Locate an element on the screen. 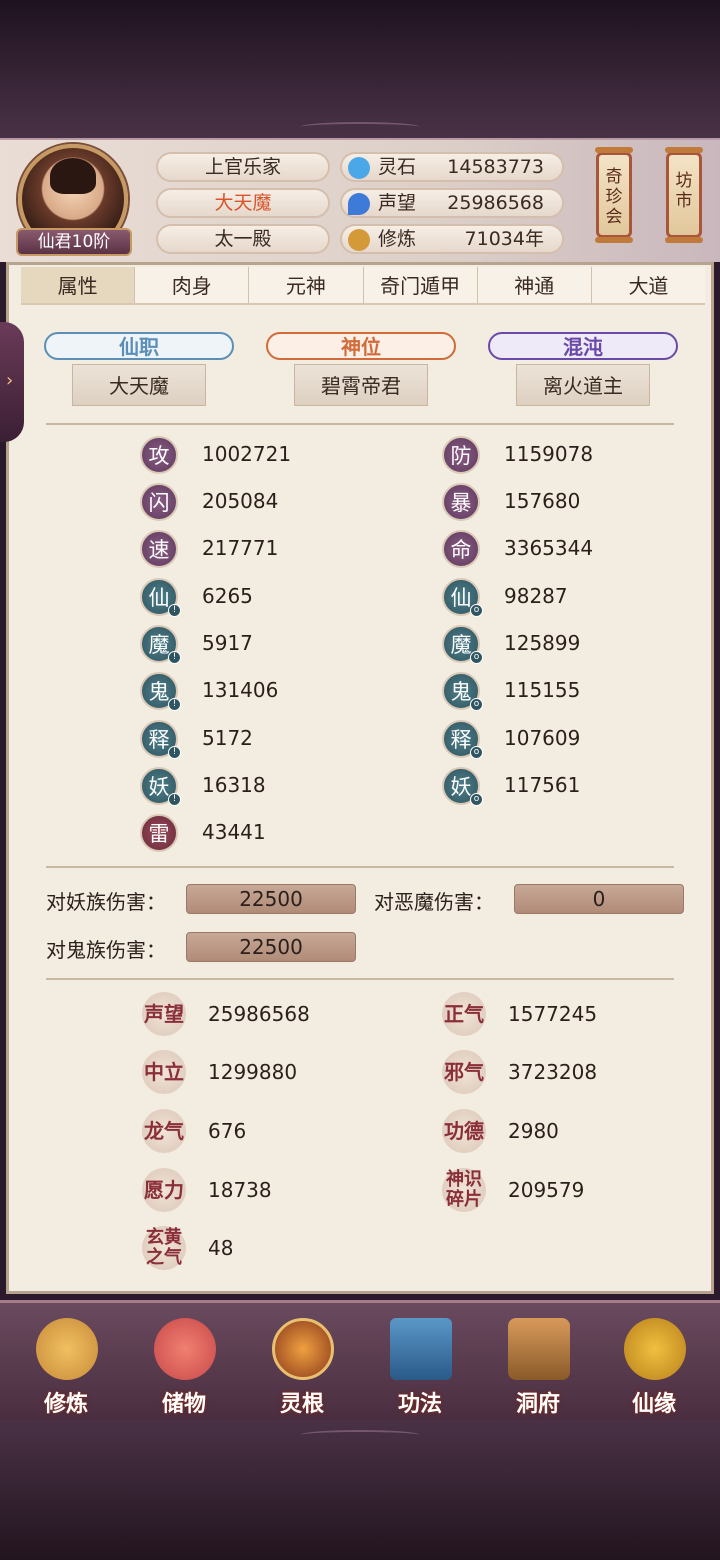  gourd-icon is located at coordinates (655, 1349).